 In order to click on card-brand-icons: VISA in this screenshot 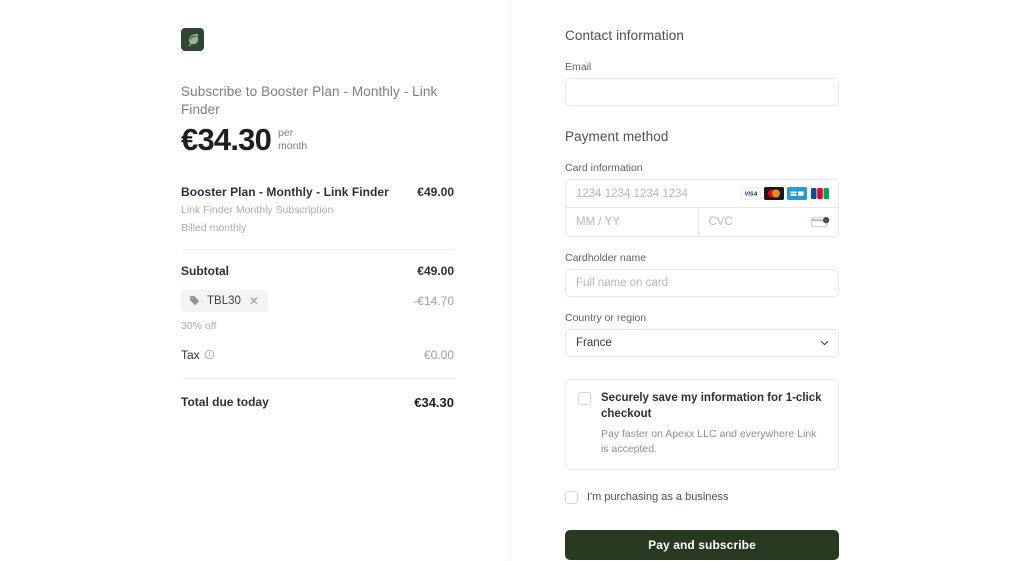, I will do `click(785, 193)`.